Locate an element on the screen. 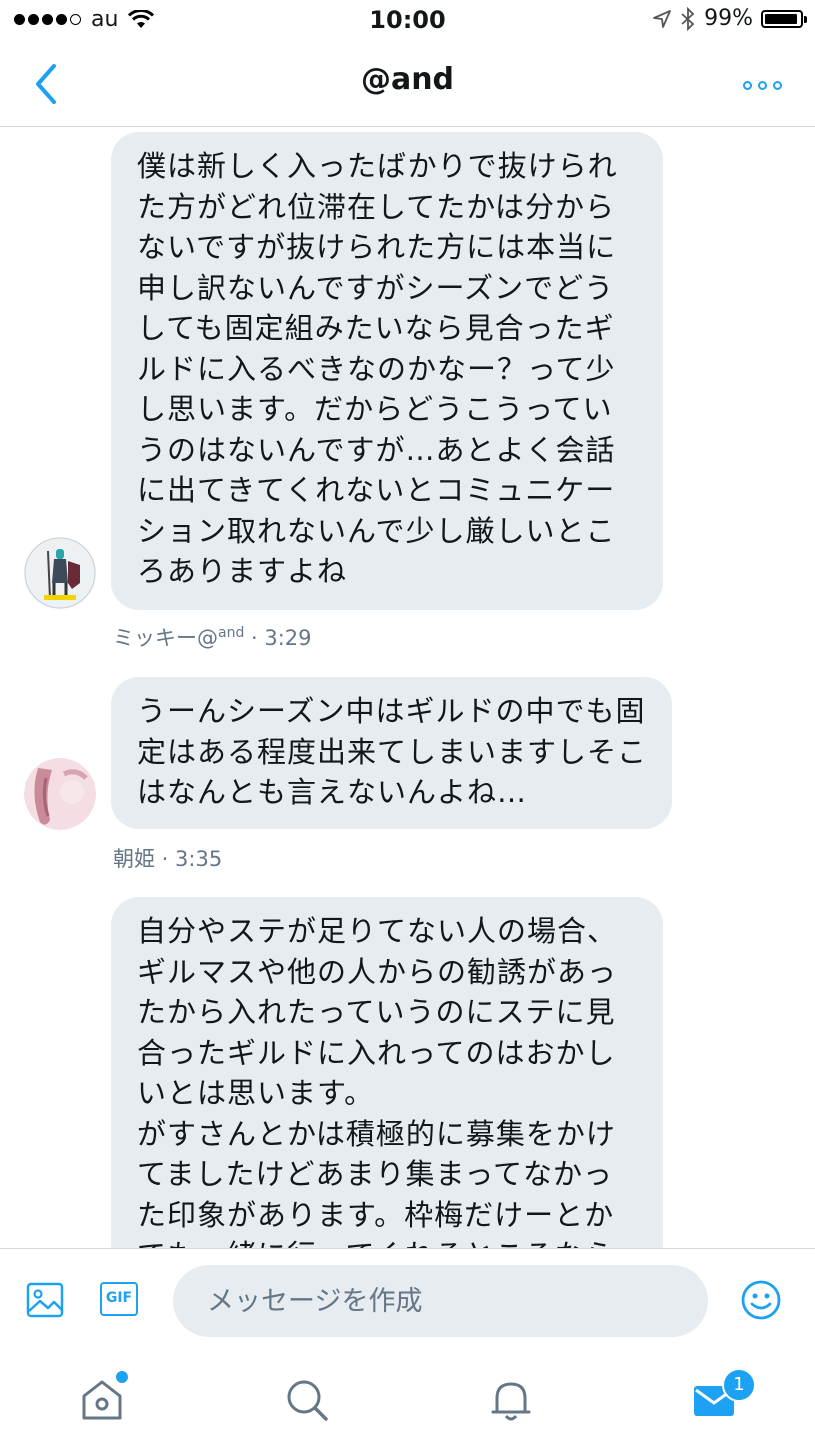  location-arrow-icon is located at coordinates (662, 18).